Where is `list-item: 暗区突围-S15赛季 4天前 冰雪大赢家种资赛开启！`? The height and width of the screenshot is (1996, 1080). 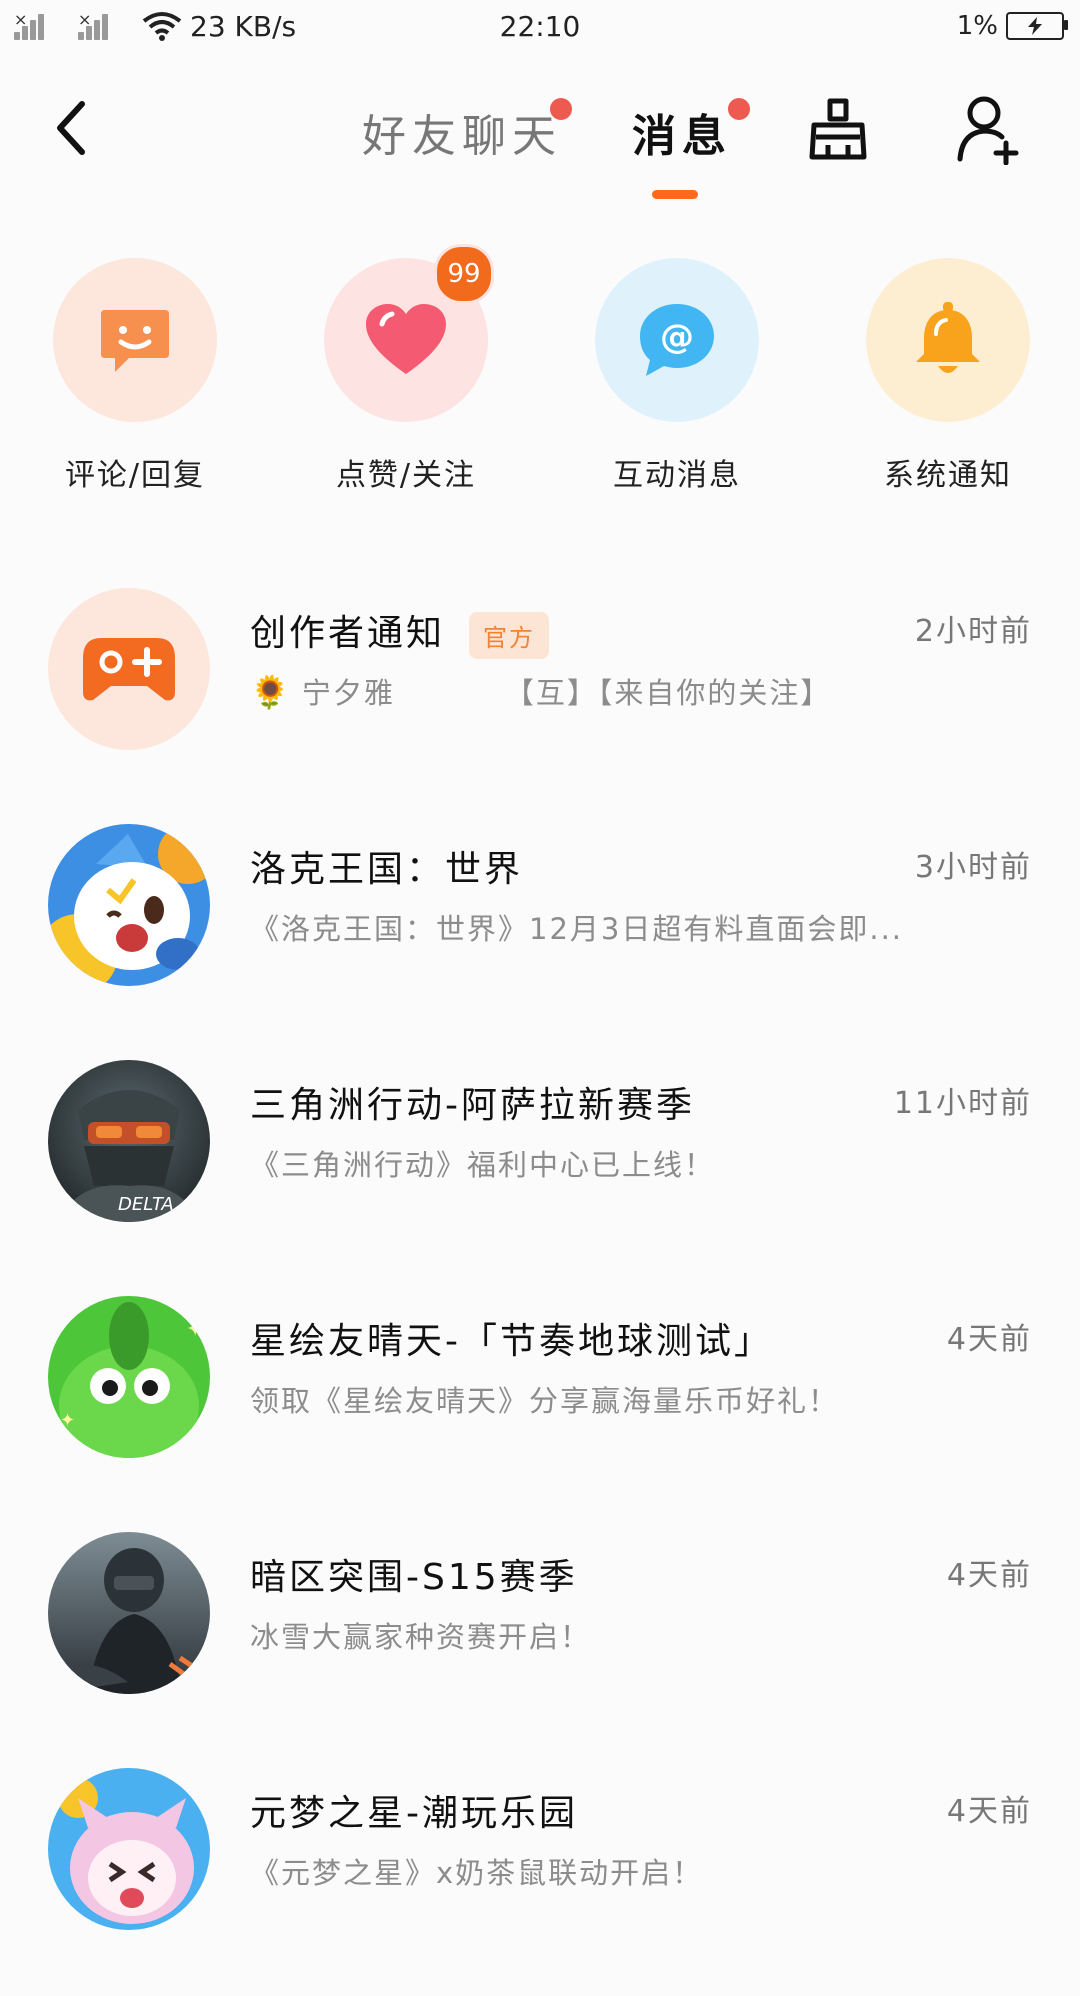
list-item: 暗区突围-S15赛季 4天前 冰雪大赢家种资赛开启！ is located at coordinates (540, 1642).